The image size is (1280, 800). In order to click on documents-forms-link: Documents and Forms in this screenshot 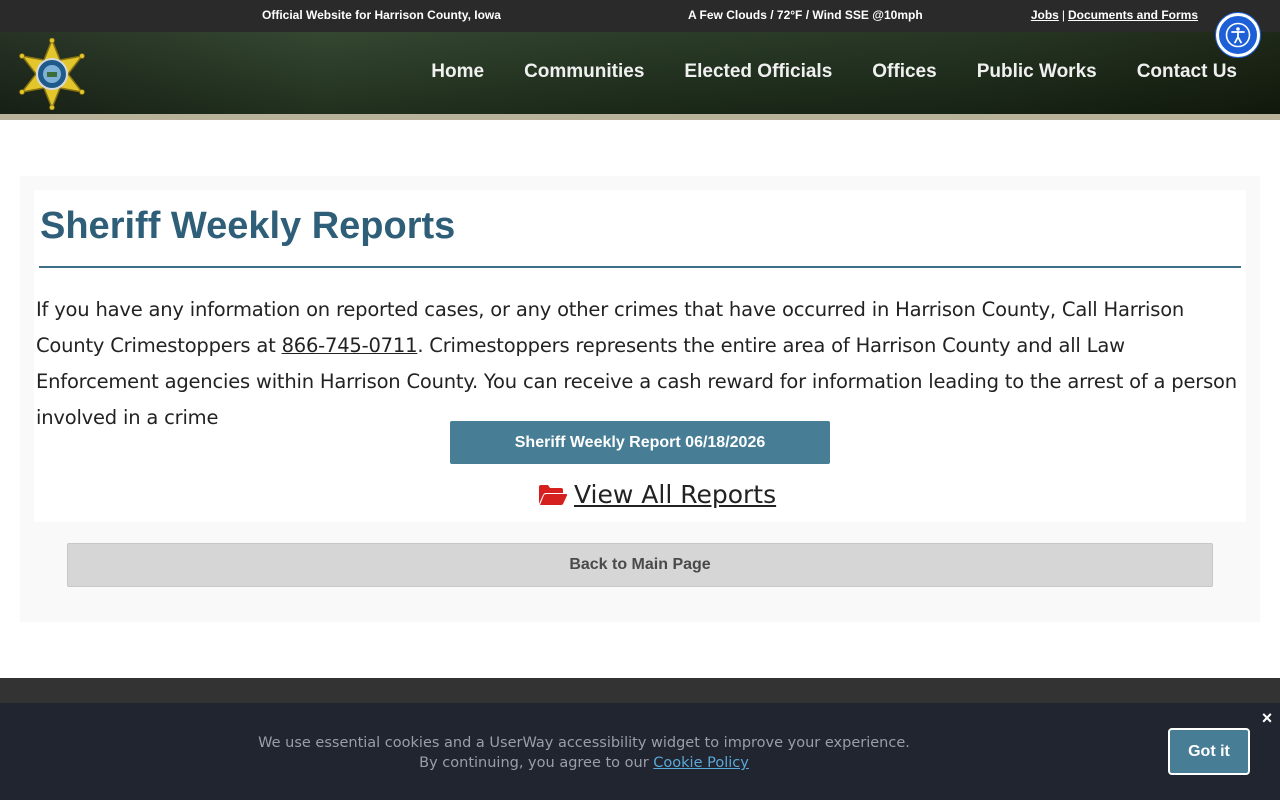, I will do `click(1133, 15)`.